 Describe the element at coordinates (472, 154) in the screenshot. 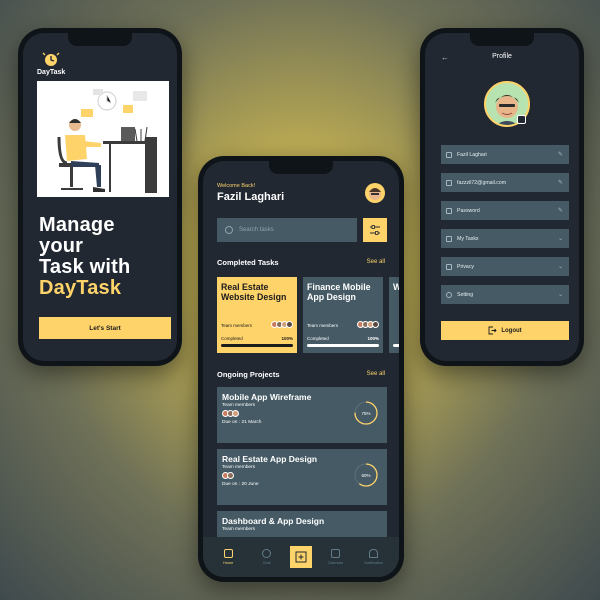

I see `field-label: Fazil Laghari` at that location.